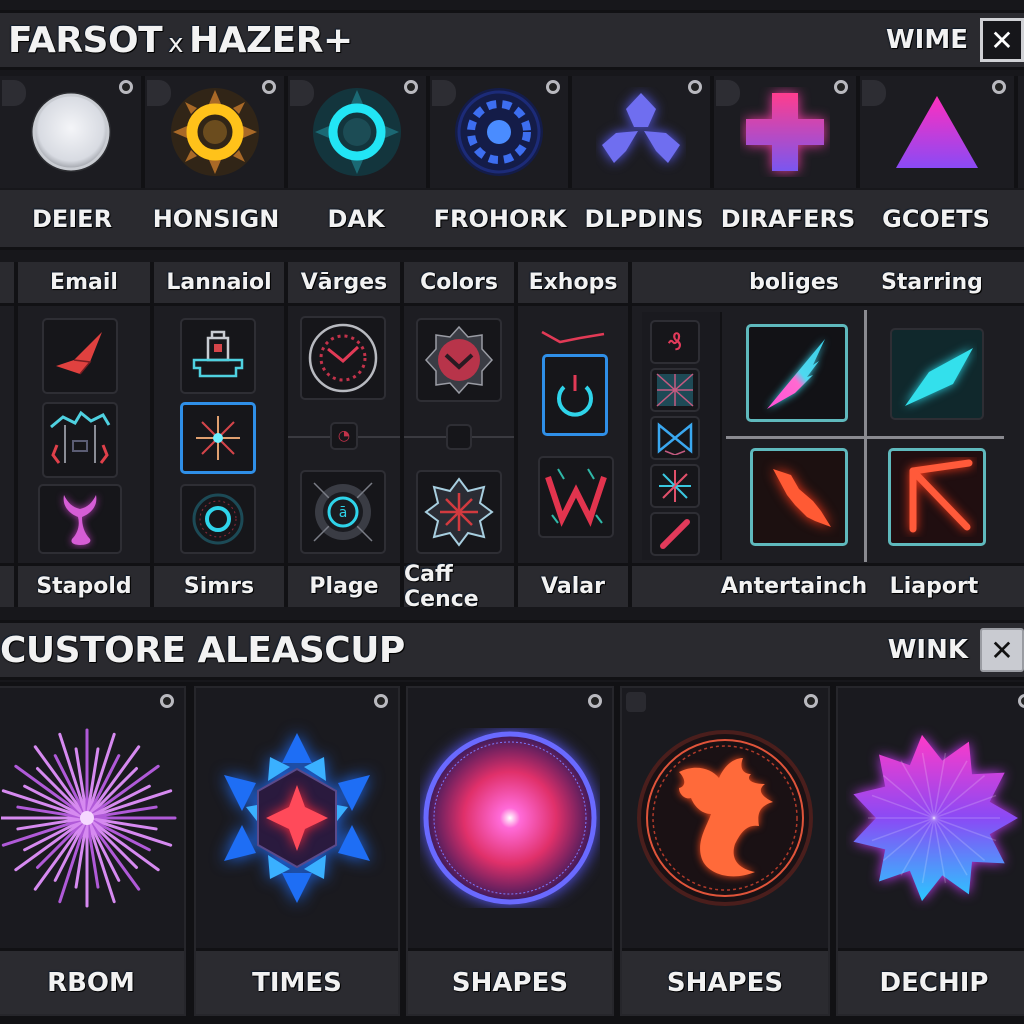  I want to click on column-header: Starring, so click(932, 282).